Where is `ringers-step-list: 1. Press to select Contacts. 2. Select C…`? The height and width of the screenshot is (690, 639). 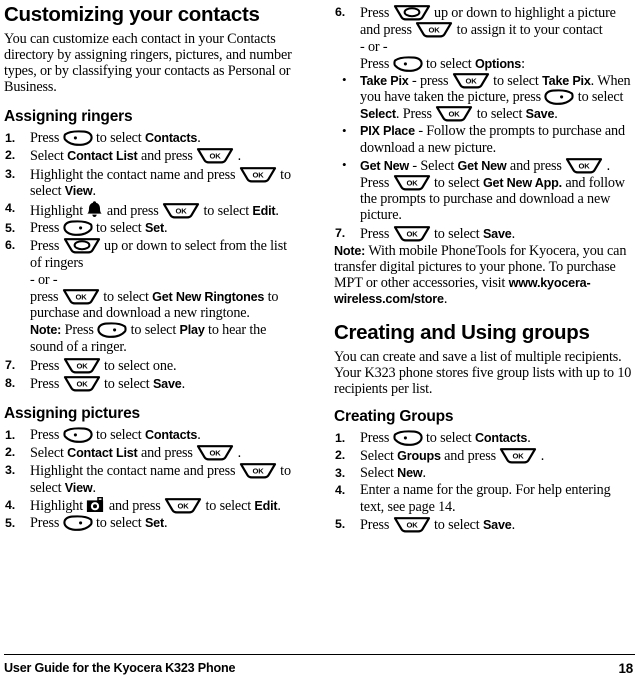 ringers-step-list: 1. Press to select Contacts. 2. Select C… is located at coordinates (150, 200).